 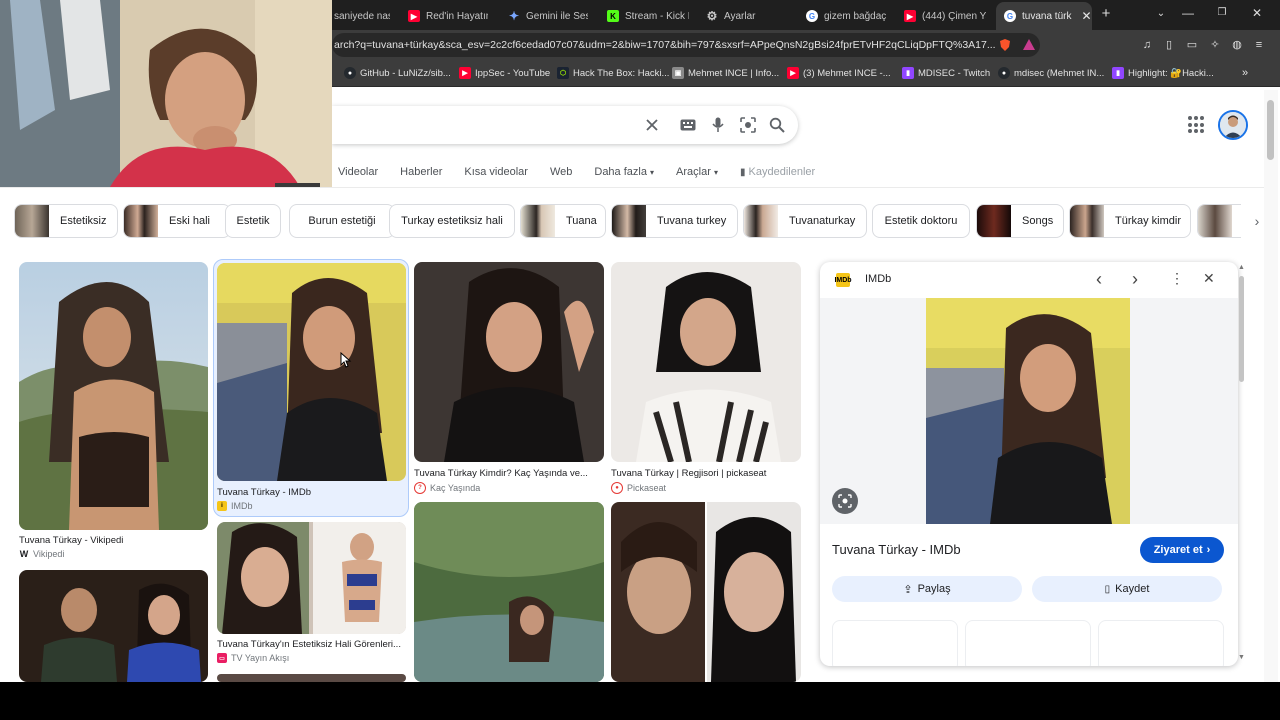 What do you see at coordinates (1182, 550) in the screenshot?
I see `visit-button: Ziyaret et ›` at bounding box center [1182, 550].